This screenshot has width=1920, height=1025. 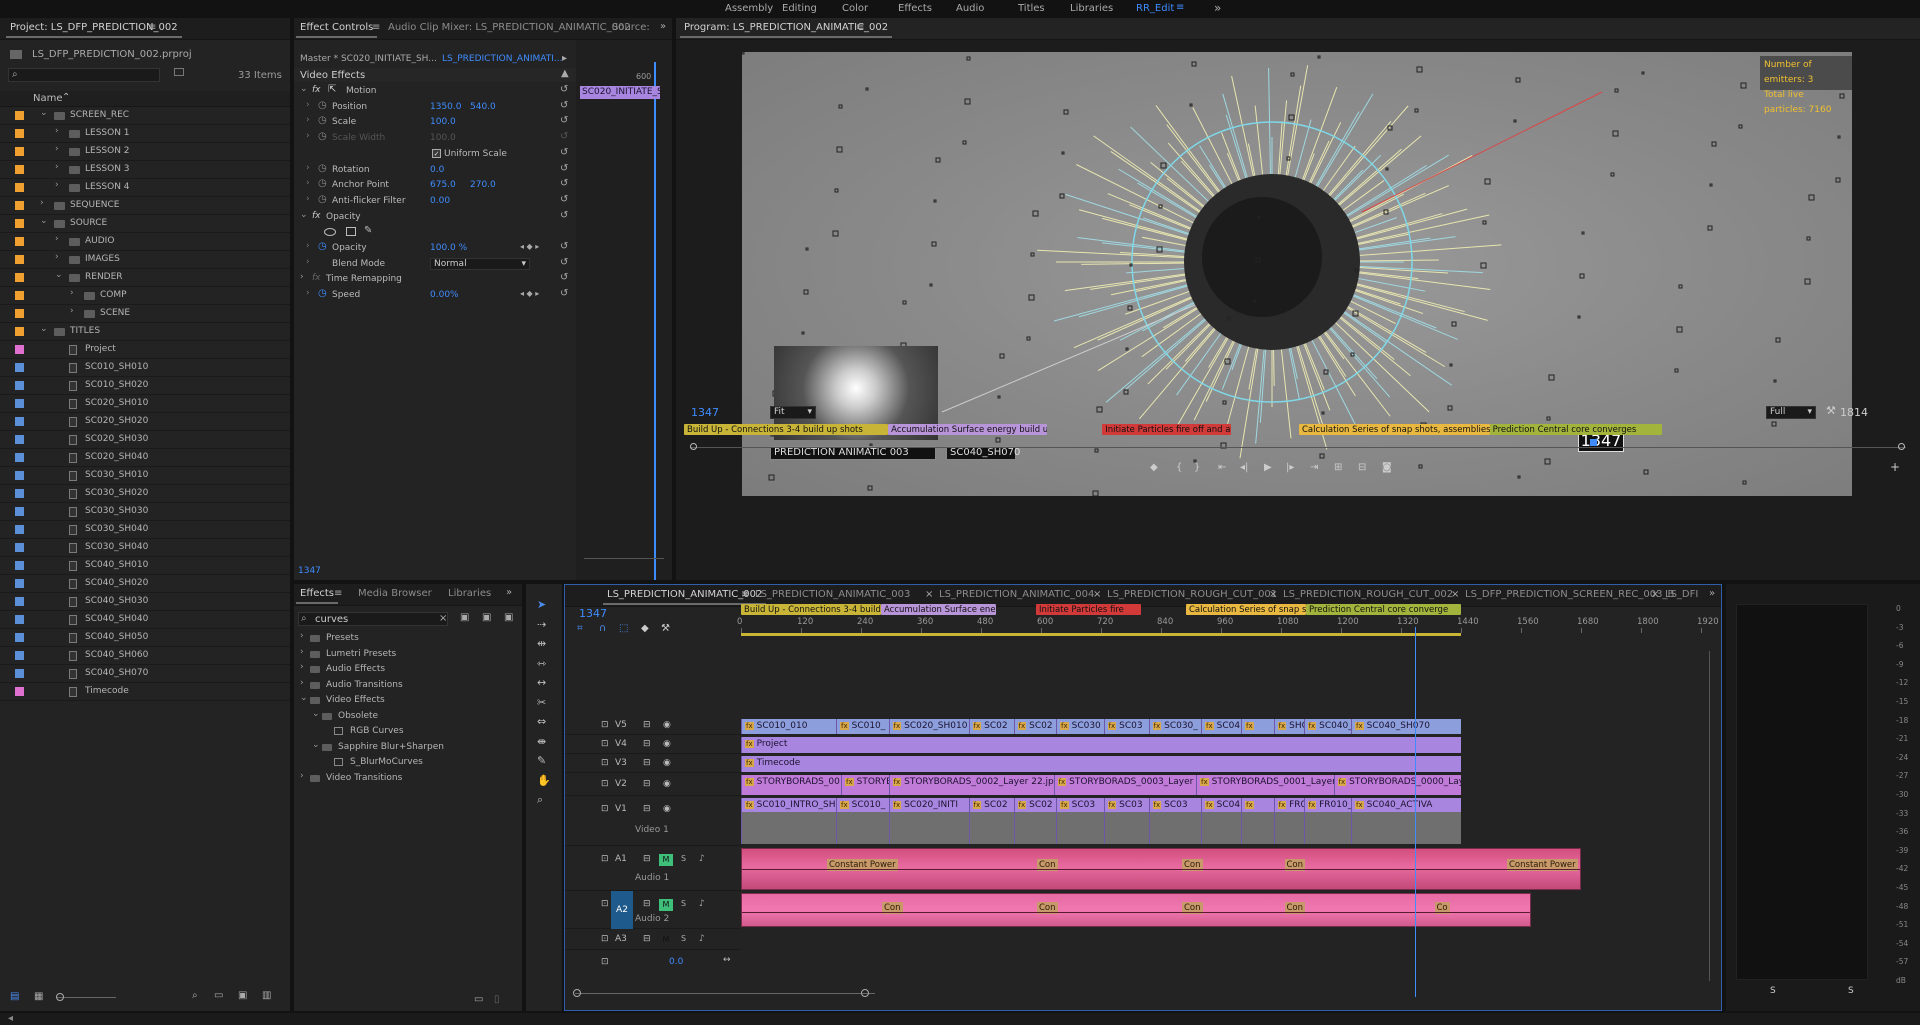 What do you see at coordinates (621, 809) in the screenshot?
I see `track-id: V1` at bounding box center [621, 809].